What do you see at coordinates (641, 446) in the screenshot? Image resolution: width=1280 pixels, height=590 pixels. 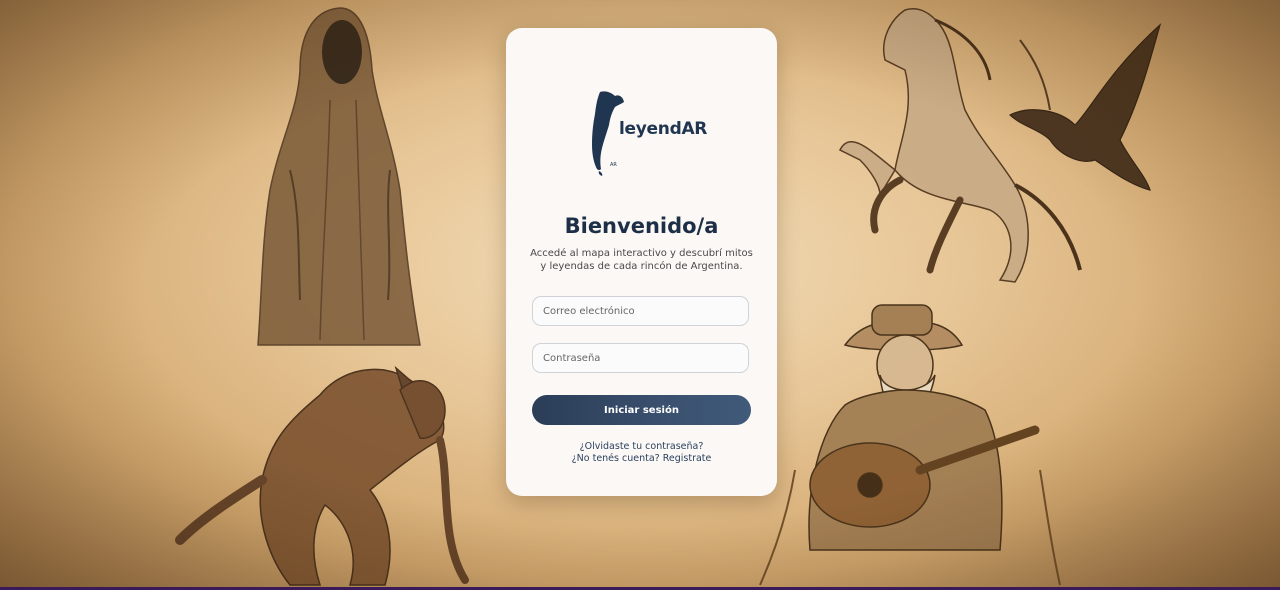 I see `forgot-password-link: ¿Olvidaste tu contraseña?` at bounding box center [641, 446].